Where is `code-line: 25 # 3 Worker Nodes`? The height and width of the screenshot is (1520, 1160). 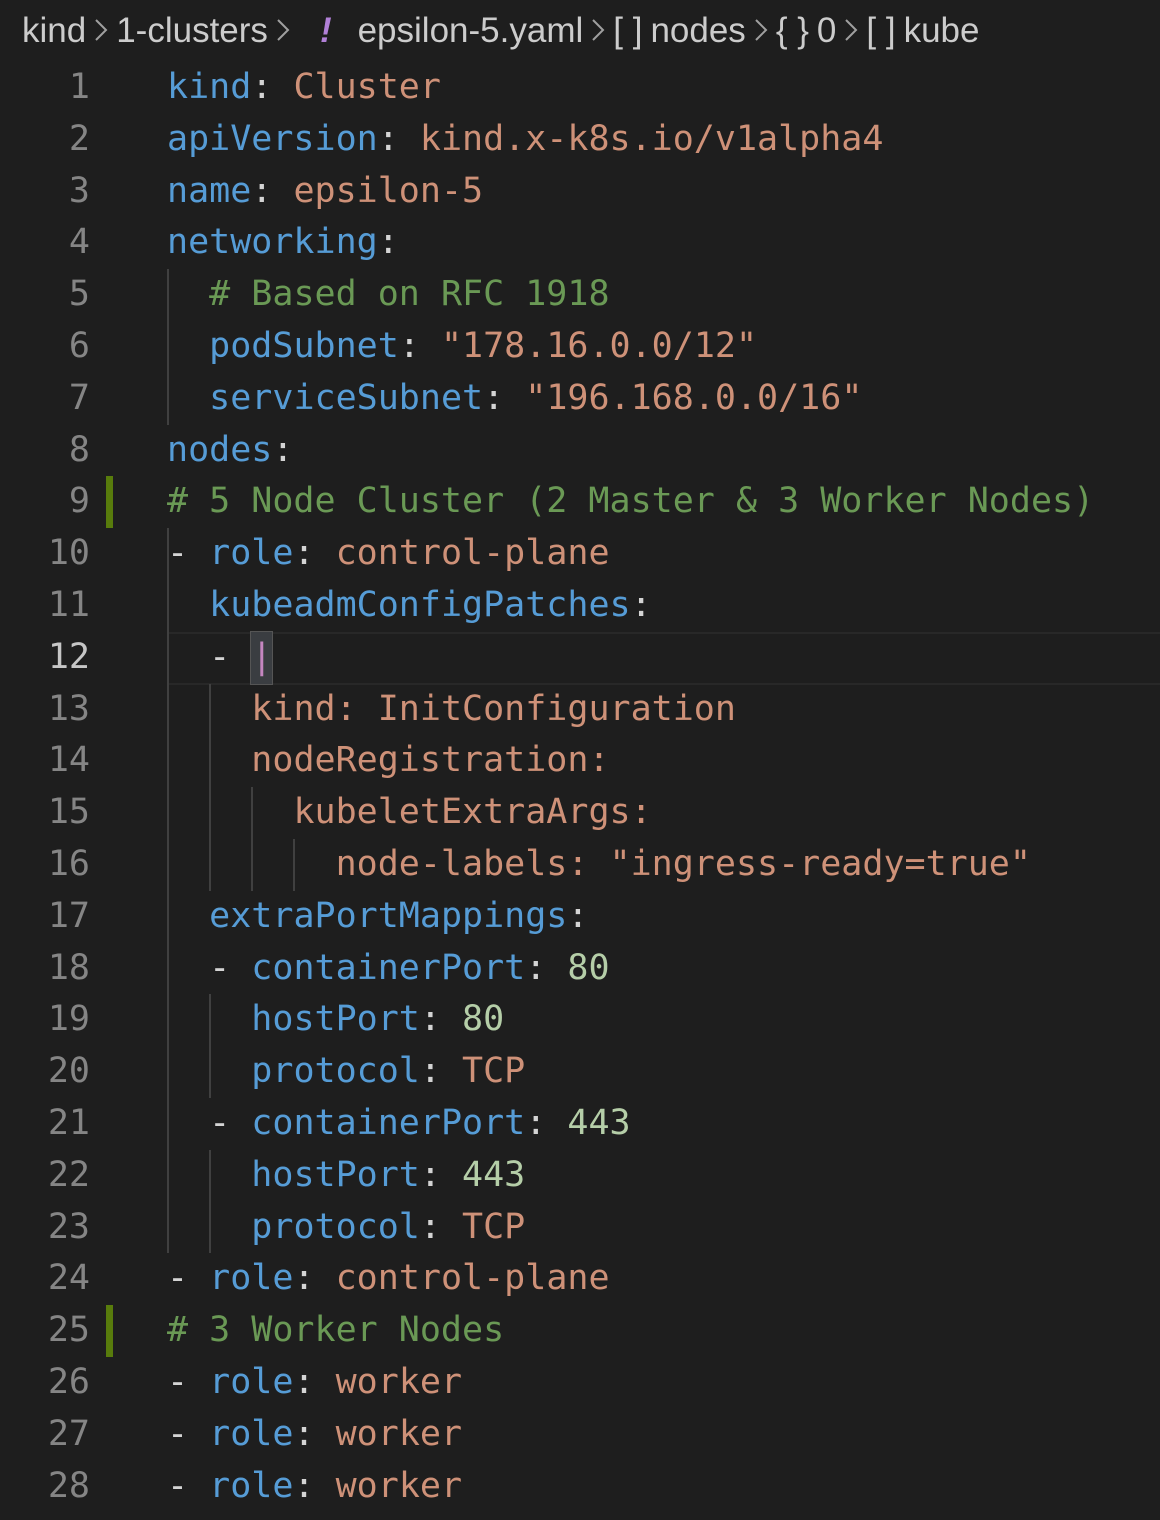 code-line: 25 # 3 Worker Nodes is located at coordinates (580, 1331).